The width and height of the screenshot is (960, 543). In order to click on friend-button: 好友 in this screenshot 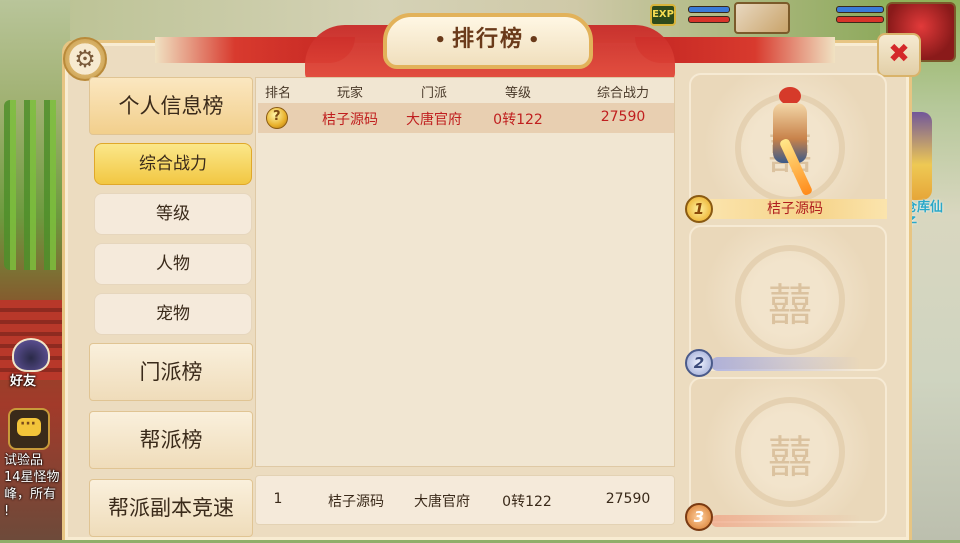, I will do `click(31, 364)`.